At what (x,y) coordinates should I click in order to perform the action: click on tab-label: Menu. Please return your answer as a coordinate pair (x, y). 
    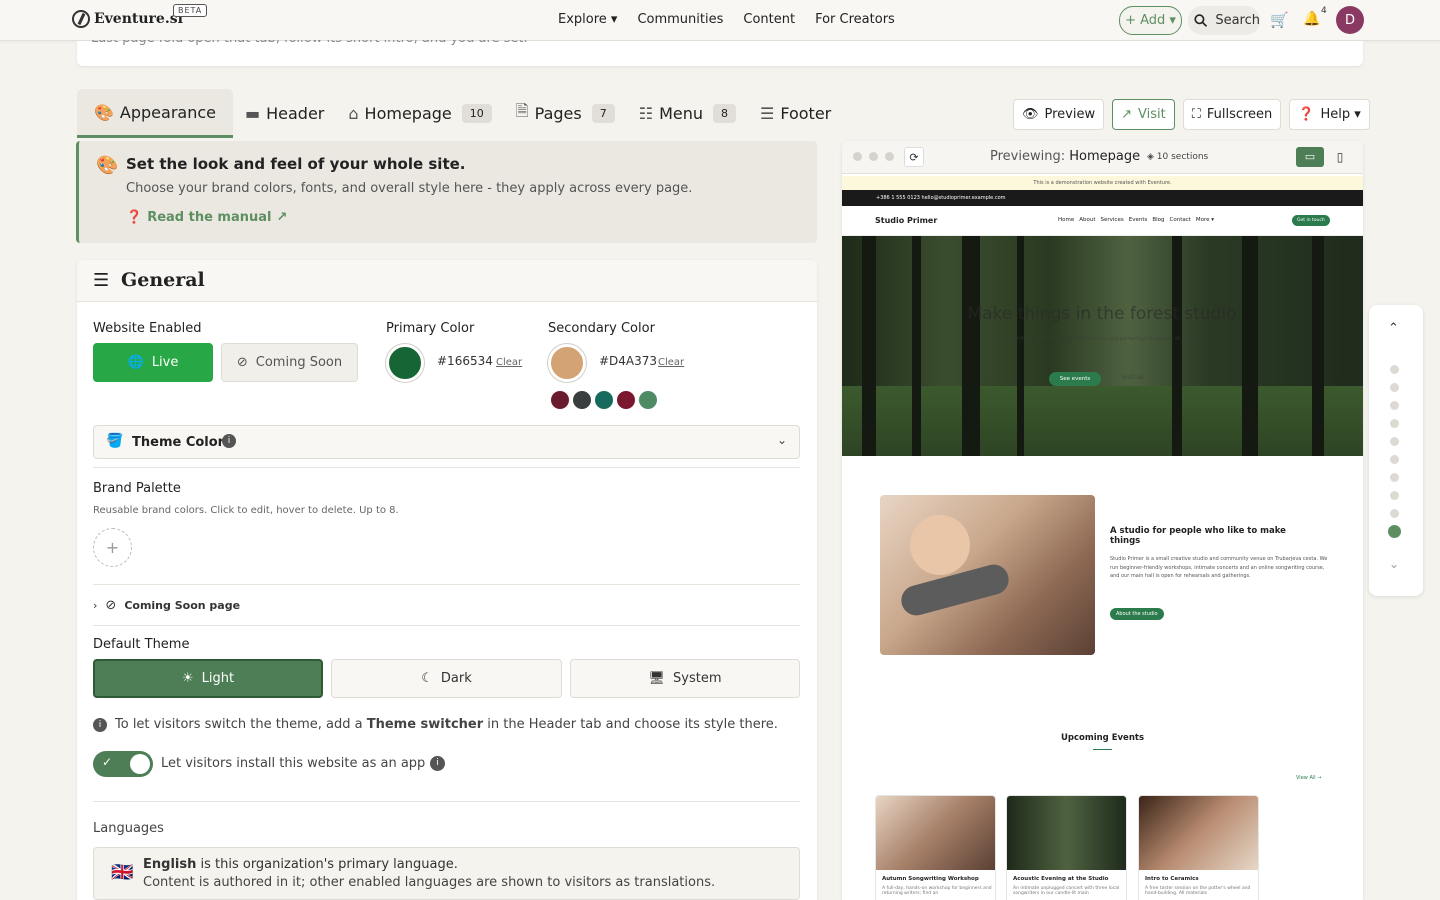
    Looking at the image, I should click on (681, 113).